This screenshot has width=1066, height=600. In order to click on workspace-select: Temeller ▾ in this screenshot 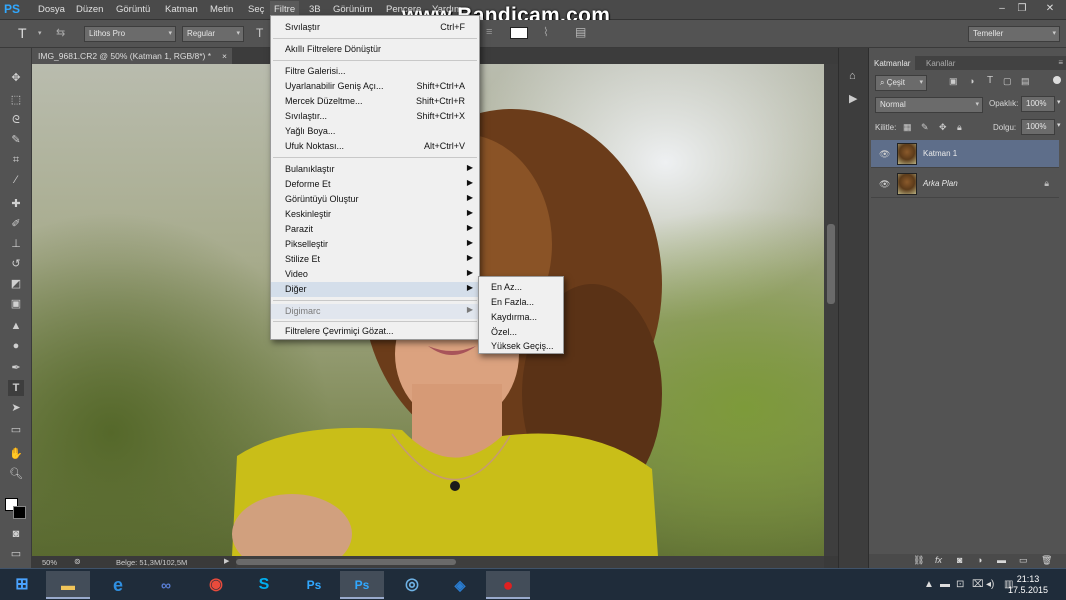, I will do `click(1014, 34)`.